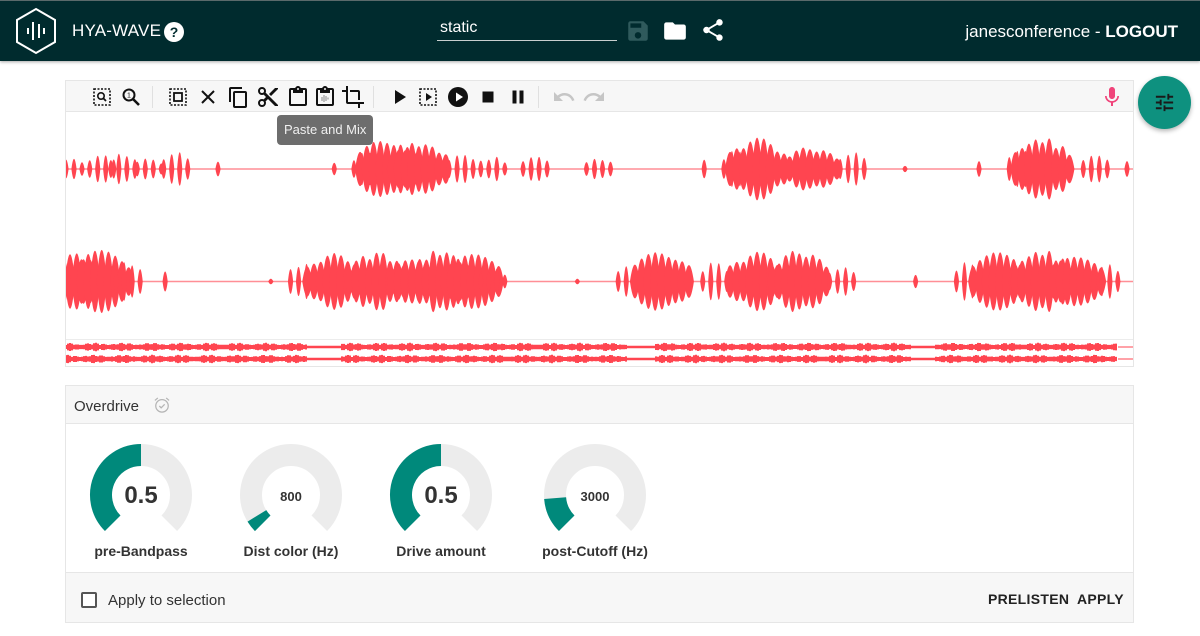 The width and height of the screenshot is (1200, 636). What do you see at coordinates (488, 97) in the screenshot?
I see `stop-icon` at bounding box center [488, 97].